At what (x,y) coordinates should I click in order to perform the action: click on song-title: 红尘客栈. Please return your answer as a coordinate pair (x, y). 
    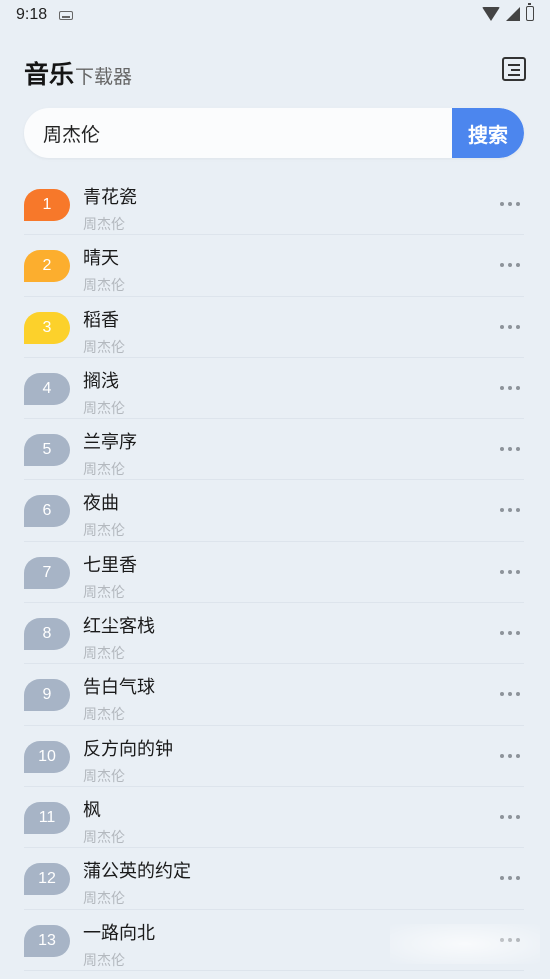
    Looking at the image, I should click on (119, 627).